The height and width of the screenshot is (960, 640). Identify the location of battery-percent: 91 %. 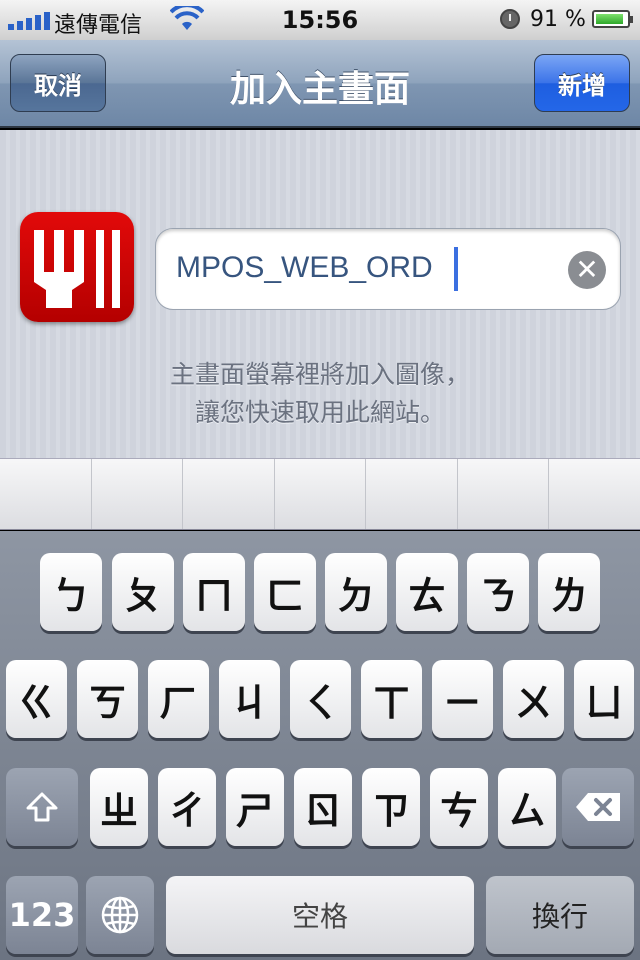
(558, 19).